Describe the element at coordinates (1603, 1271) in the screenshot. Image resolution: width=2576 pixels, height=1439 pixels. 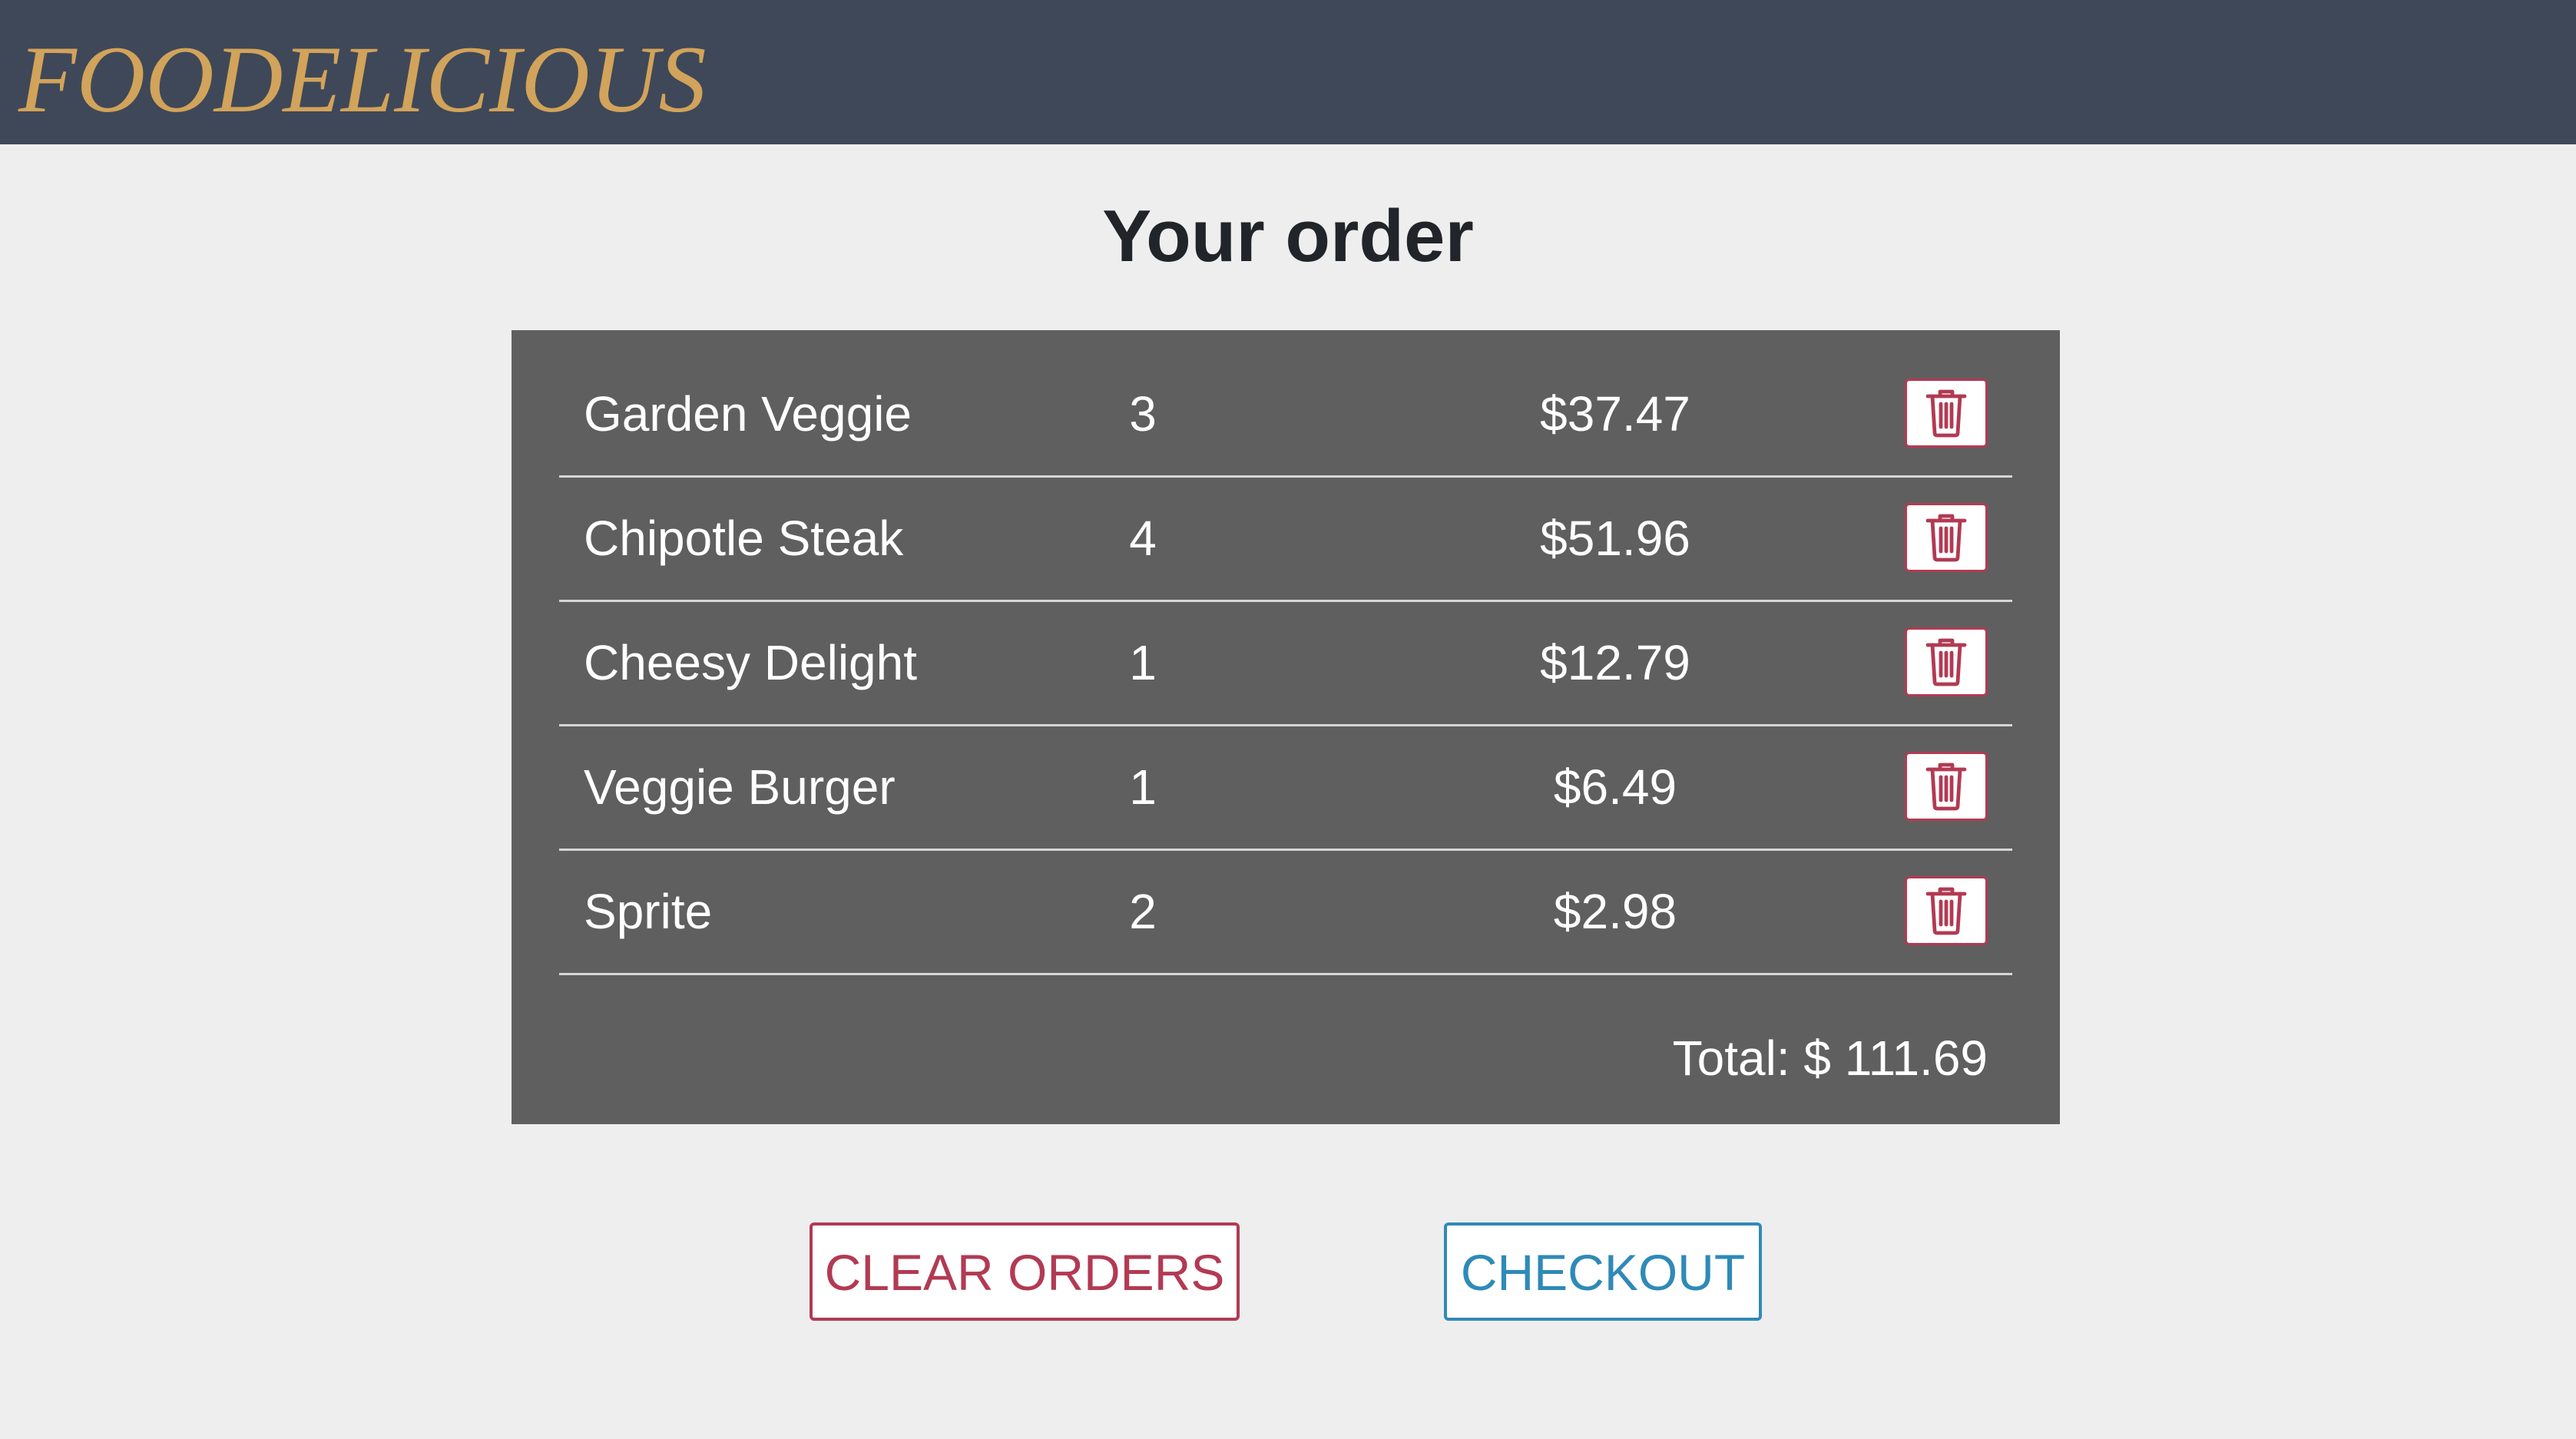
I see `checkout-button: CHECKOUT` at that location.